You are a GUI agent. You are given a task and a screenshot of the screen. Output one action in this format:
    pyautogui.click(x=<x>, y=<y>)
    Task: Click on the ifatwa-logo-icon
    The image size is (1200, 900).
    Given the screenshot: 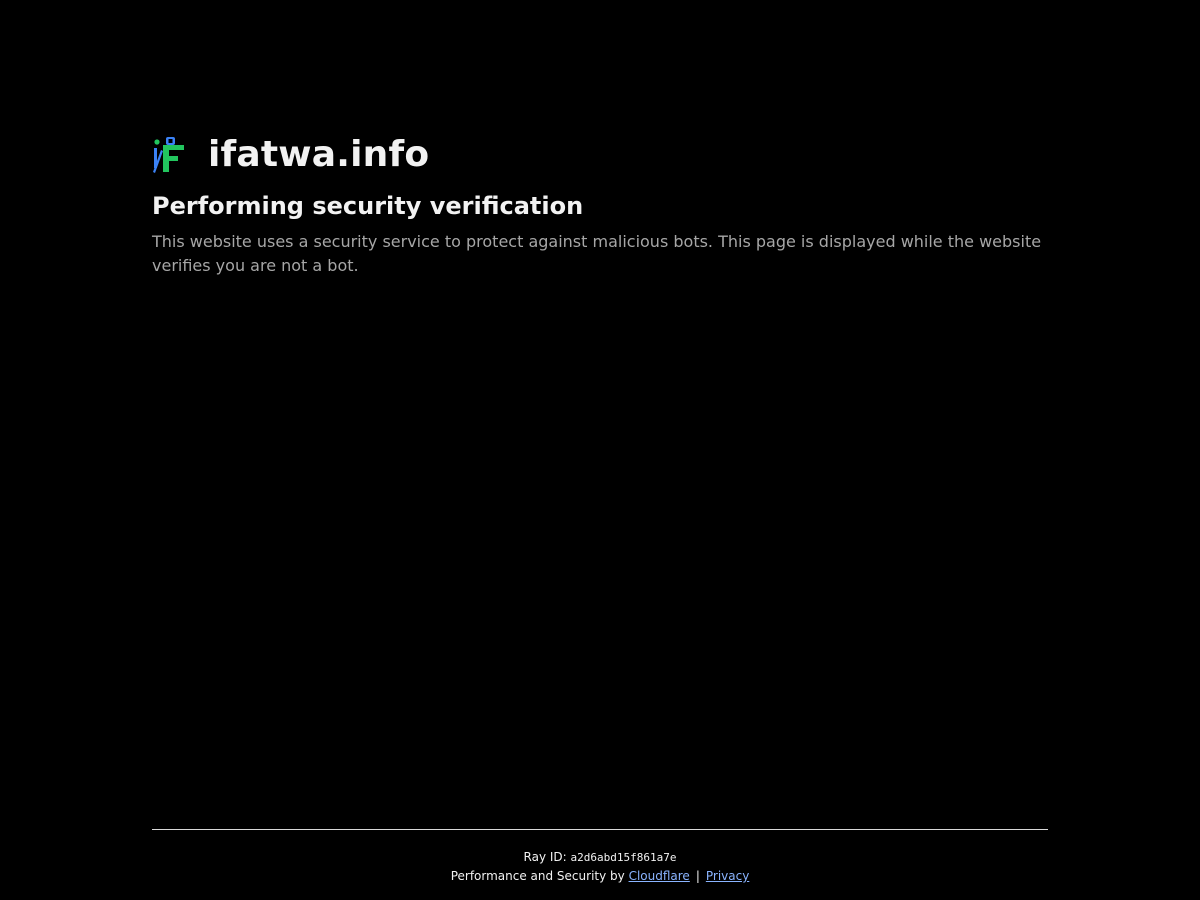 What is the action you would take?
    pyautogui.click(x=168, y=155)
    